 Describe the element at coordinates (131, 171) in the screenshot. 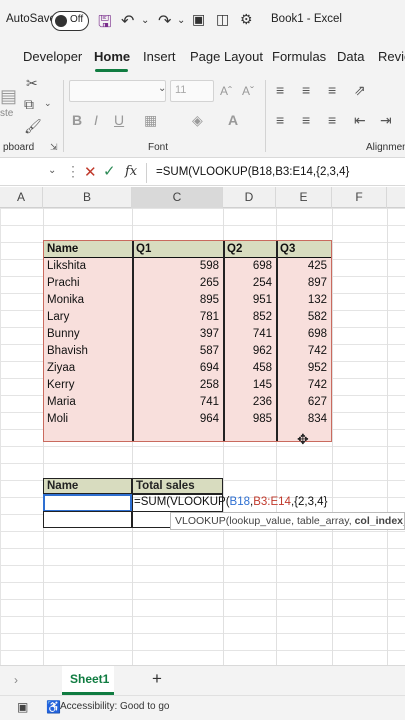

I see `insert-function-icon: fx` at that location.